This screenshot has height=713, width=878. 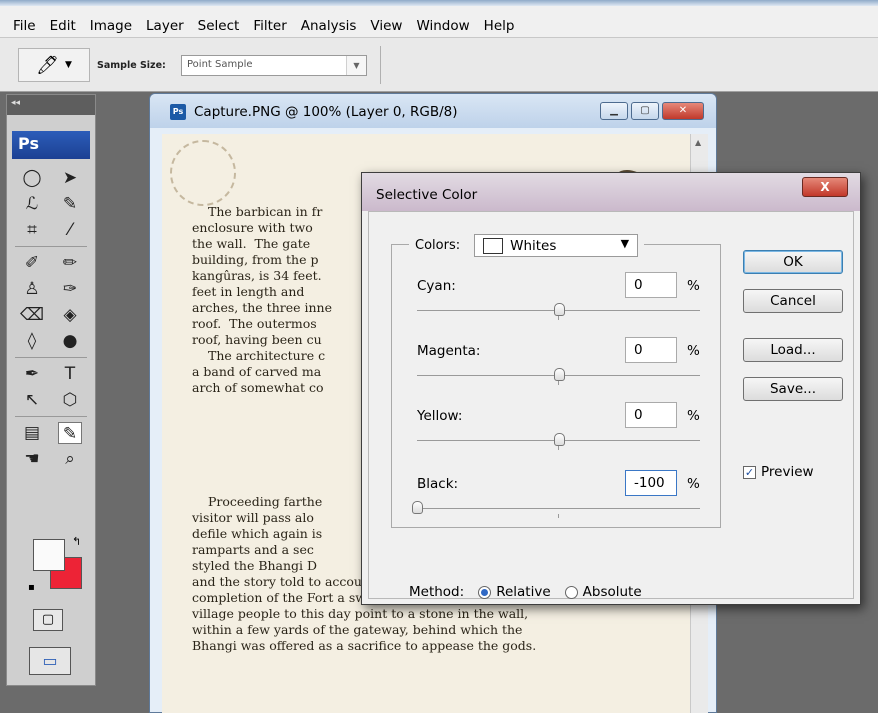 What do you see at coordinates (51, 145) in the screenshot?
I see `ps-logo: Ps` at bounding box center [51, 145].